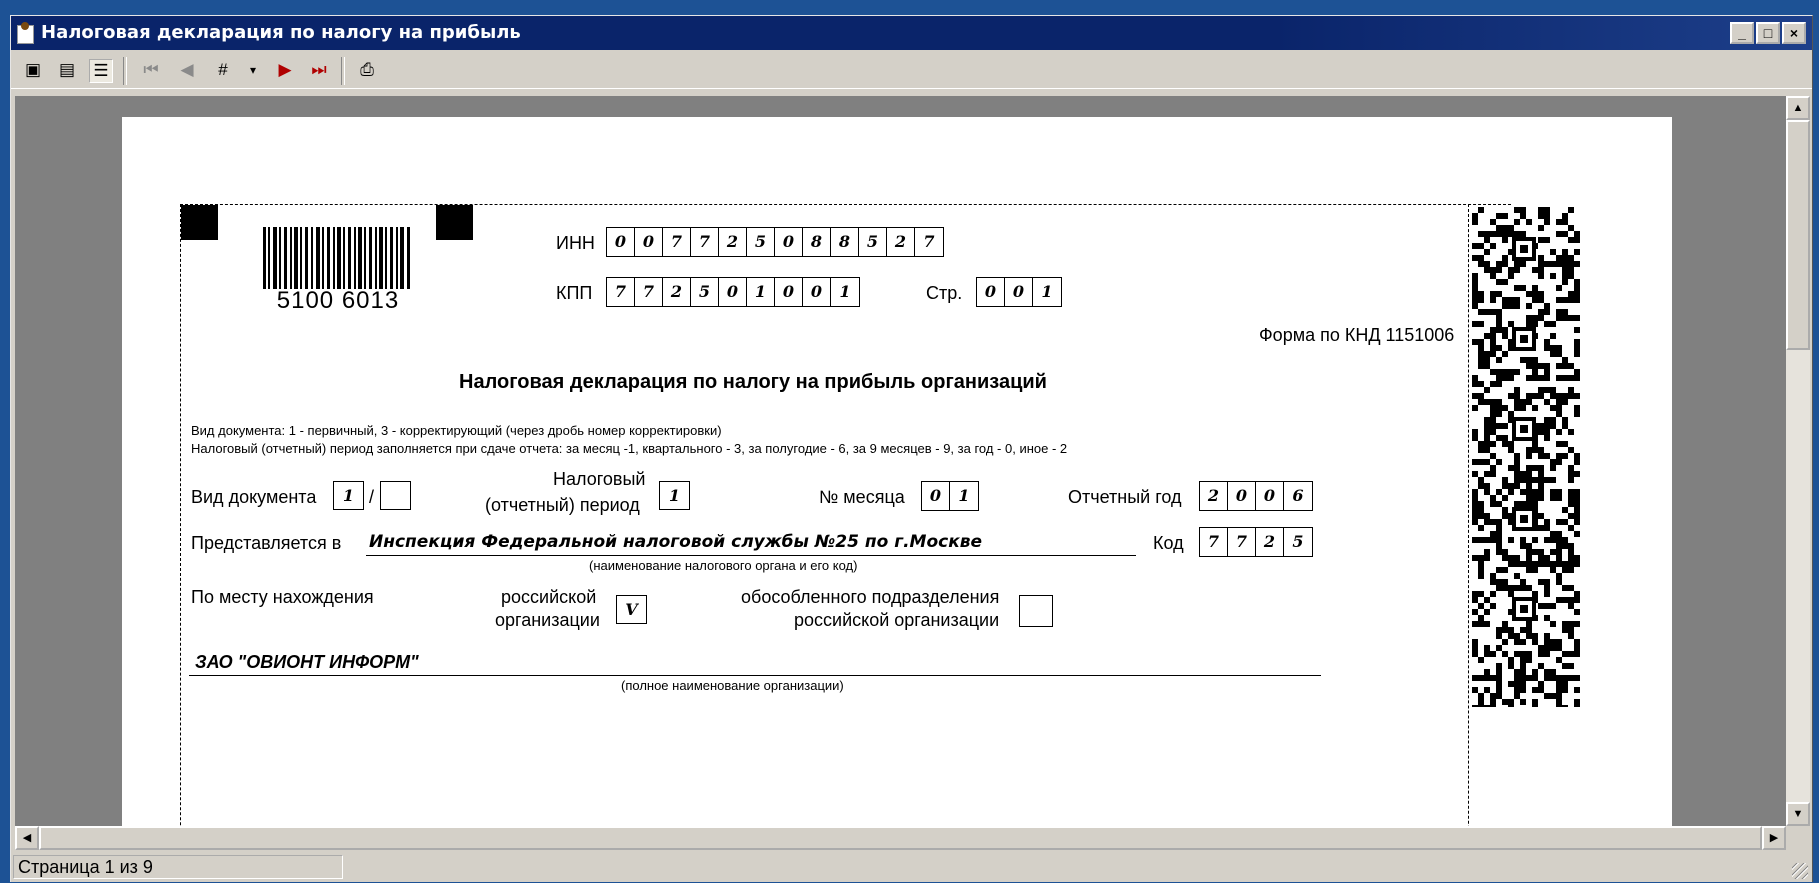 The height and width of the screenshot is (883, 1819). What do you see at coordinates (547, 620) in the screenshot?
I see `russian-org-label-2: организации` at bounding box center [547, 620].